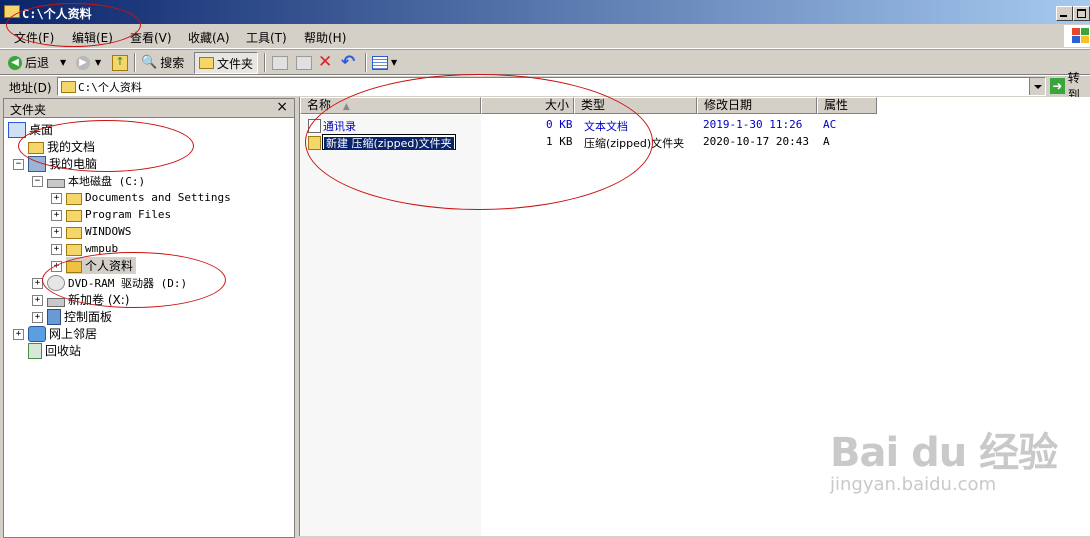  Describe the element at coordinates (57, 14) in the screenshot. I see `window-title: C:\个人资料` at that location.